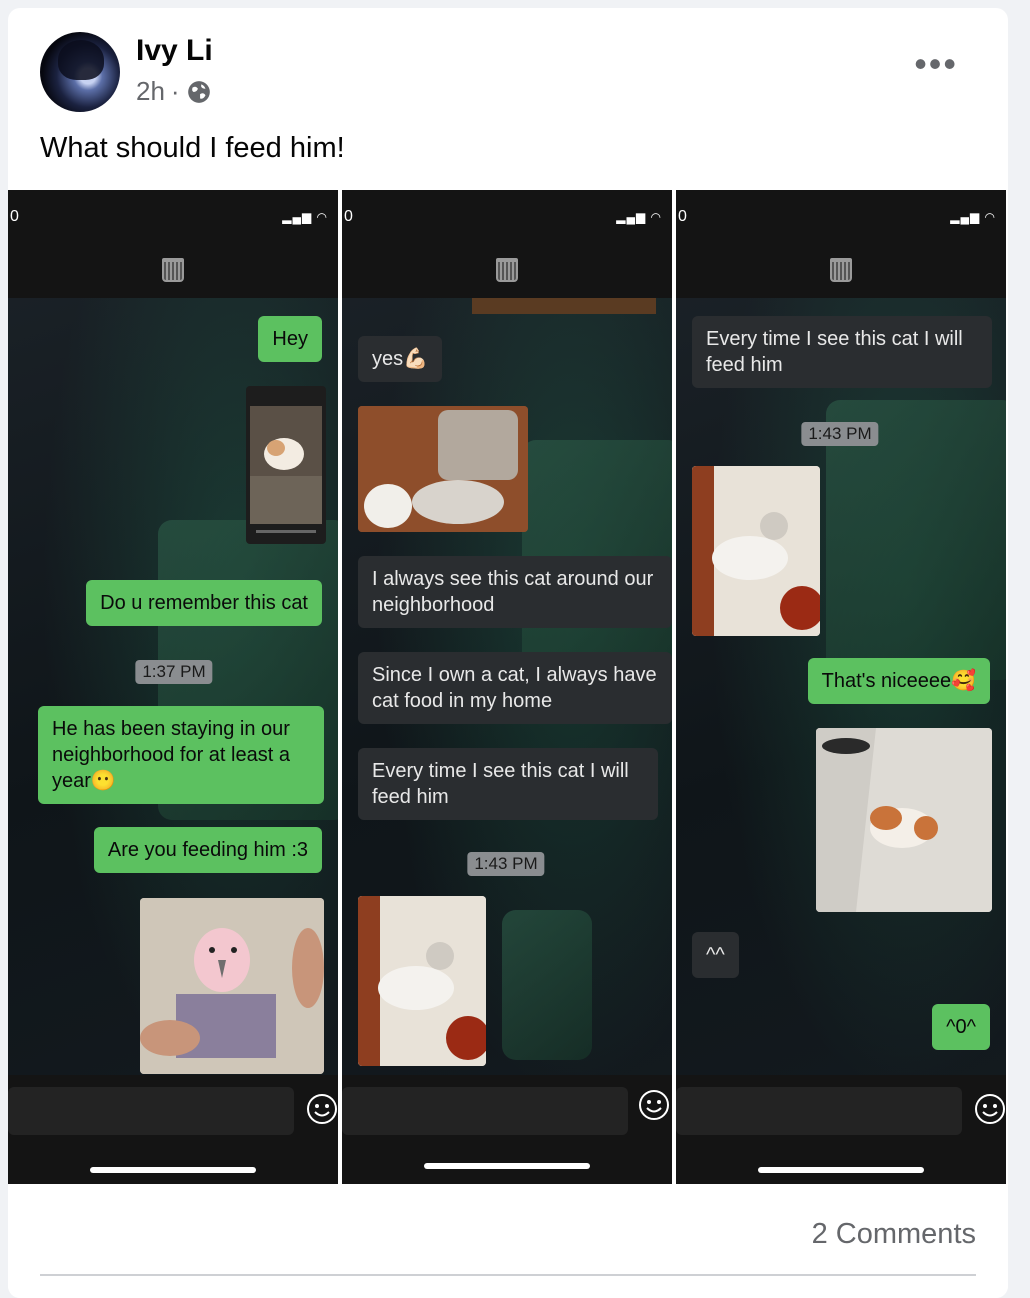 The image size is (1030, 1298). What do you see at coordinates (400, 359) in the screenshot?
I see `message-bubble: yes💪🏻` at bounding box center [400, 359].